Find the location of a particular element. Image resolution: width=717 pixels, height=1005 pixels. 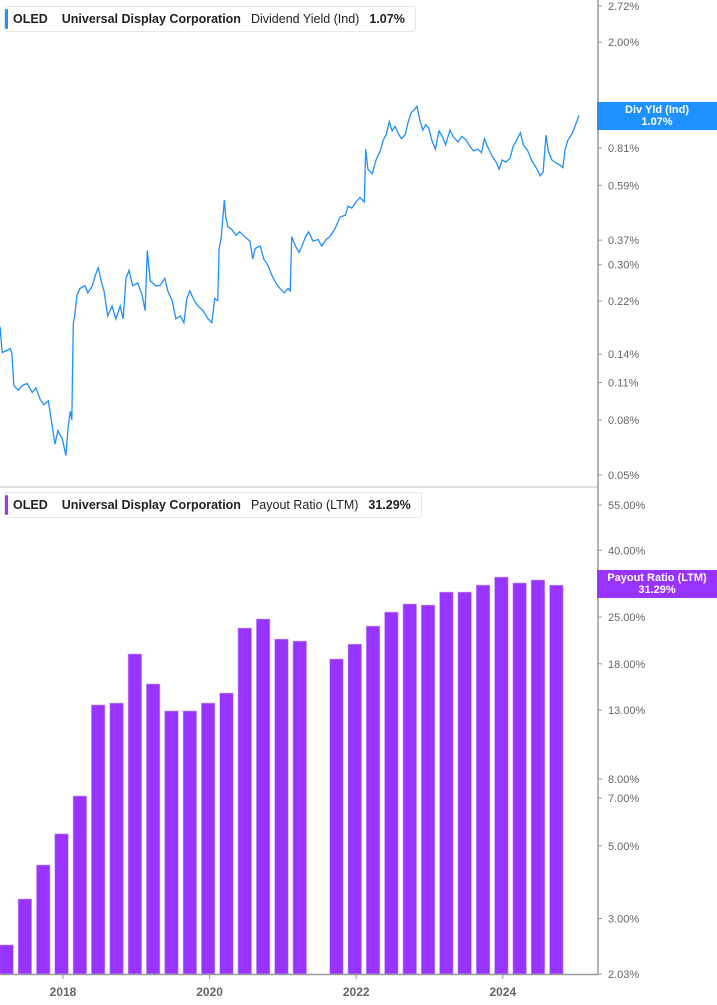

payout-bar: Q2 2022: 25.9% is located at coordinates (391, 793).